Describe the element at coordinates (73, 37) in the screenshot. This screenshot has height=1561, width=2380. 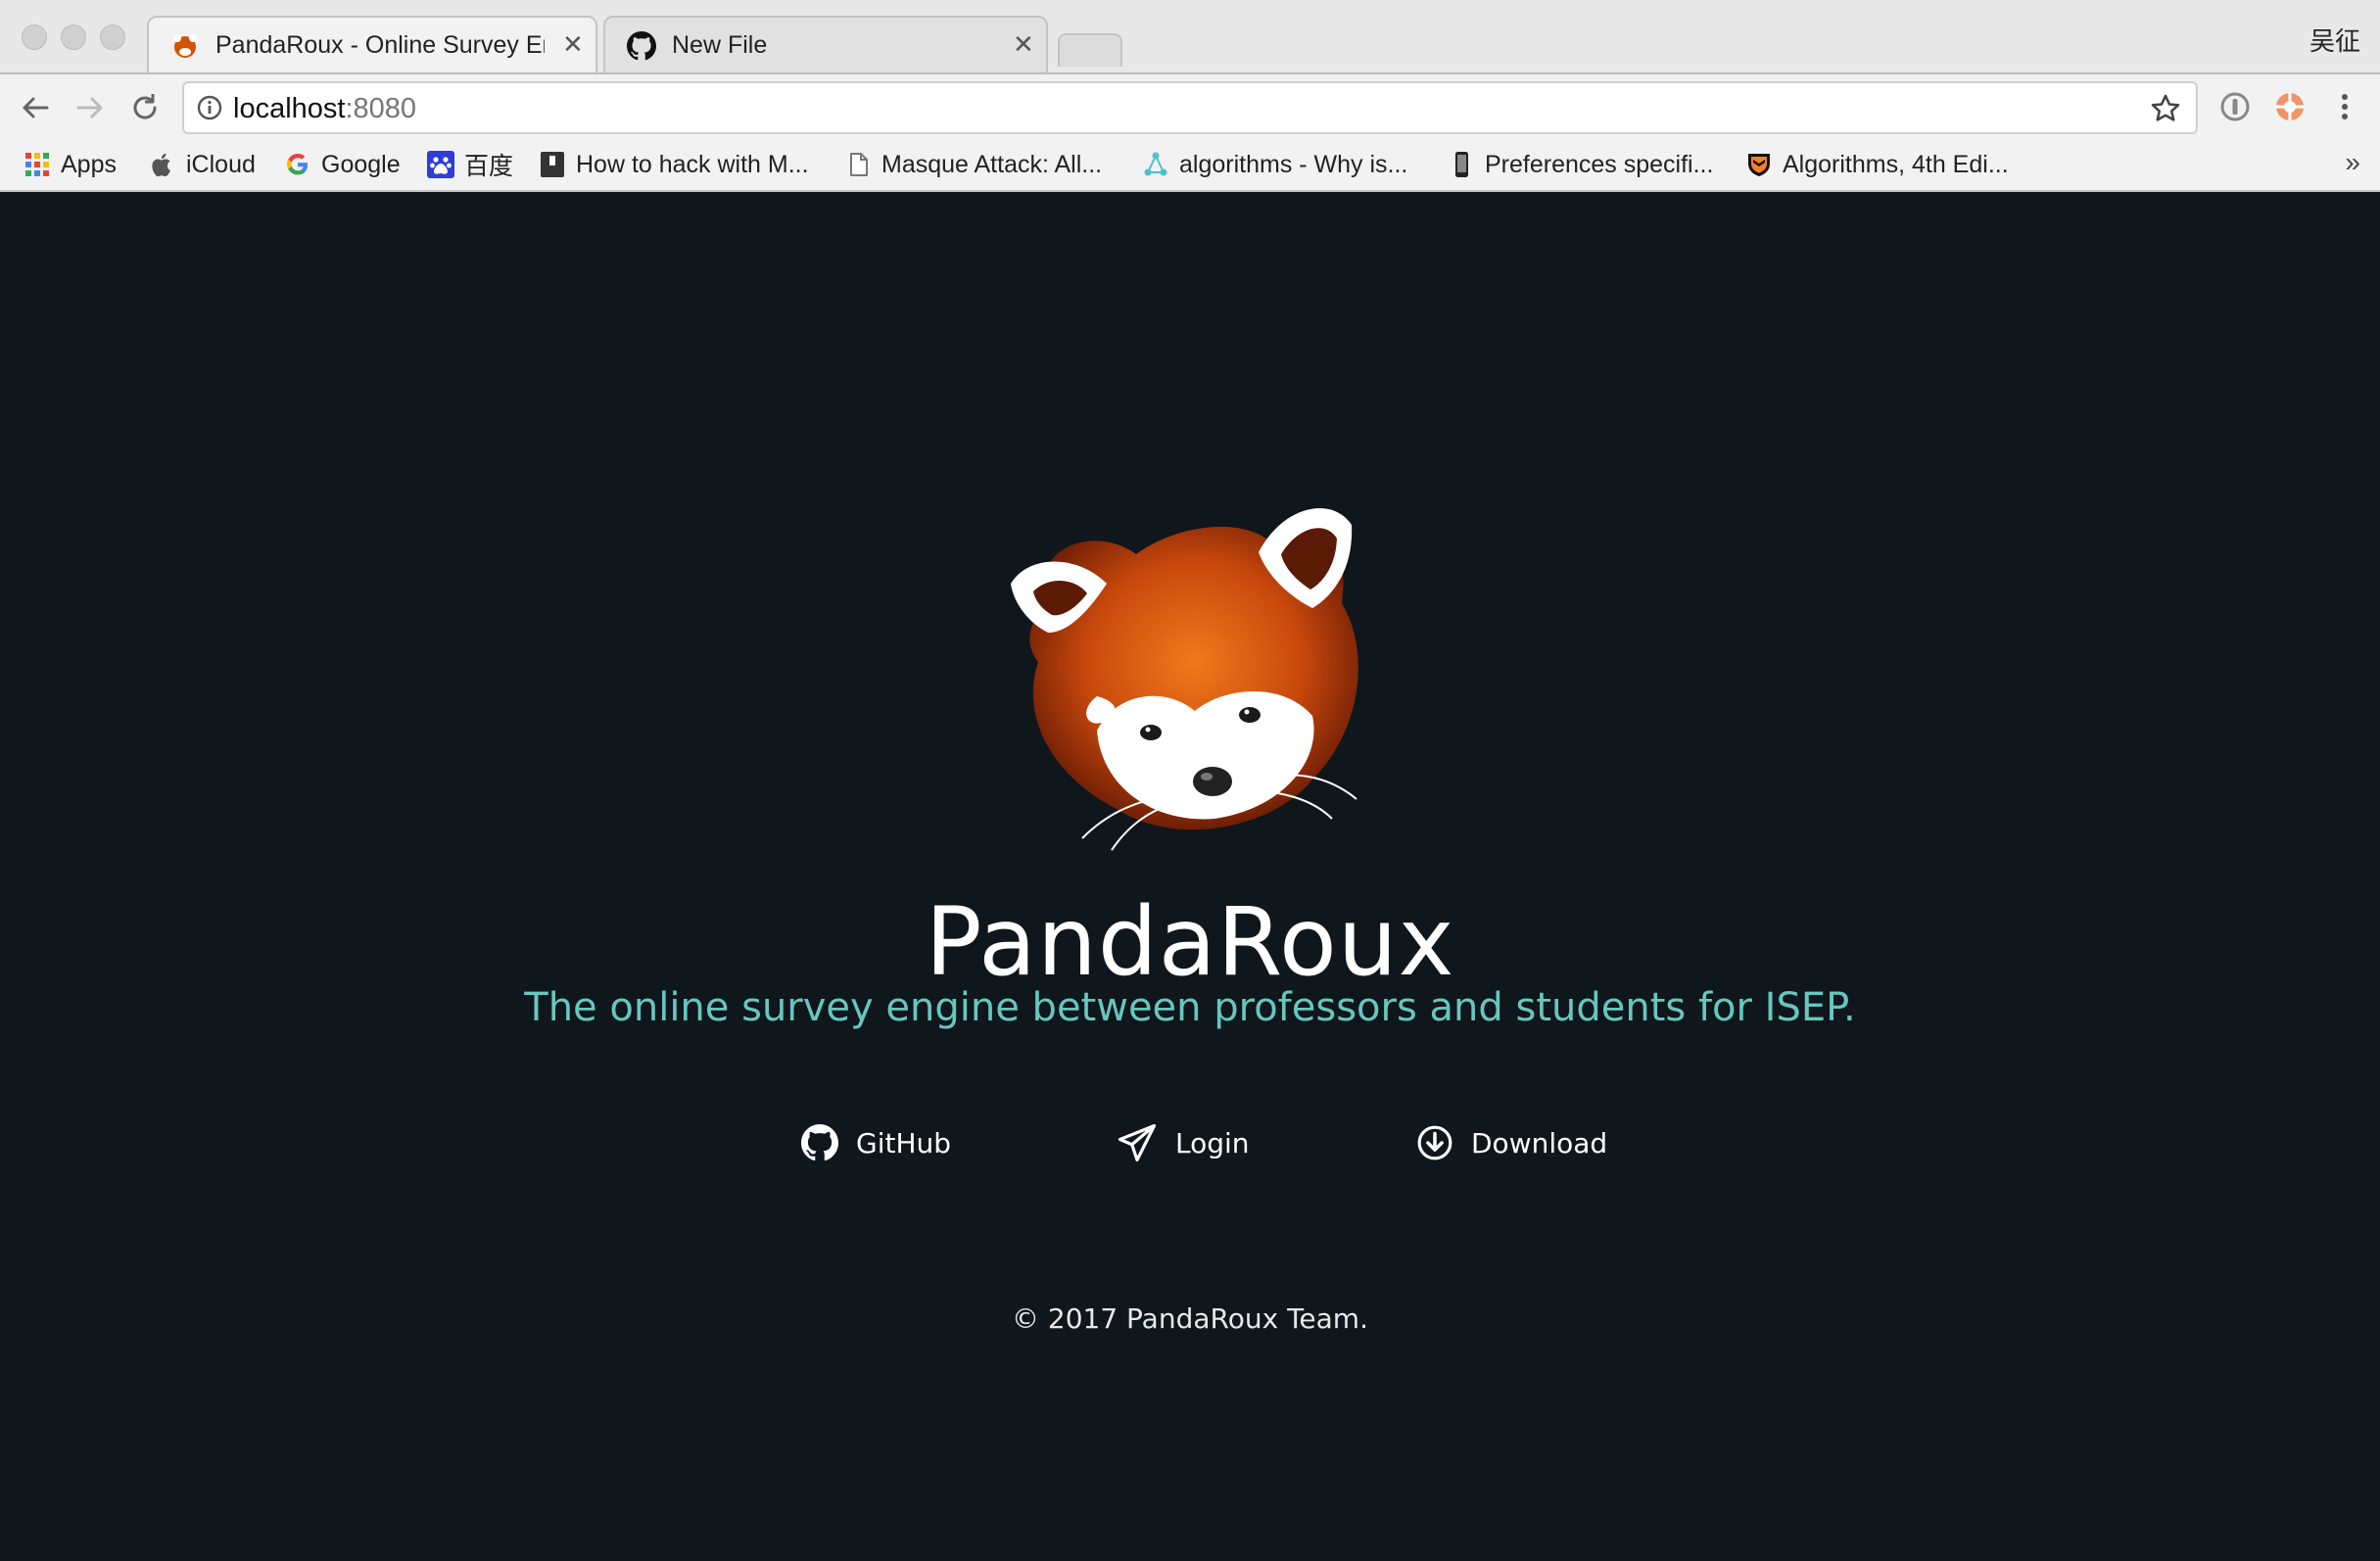
I see `window-minimize-control` at that location.